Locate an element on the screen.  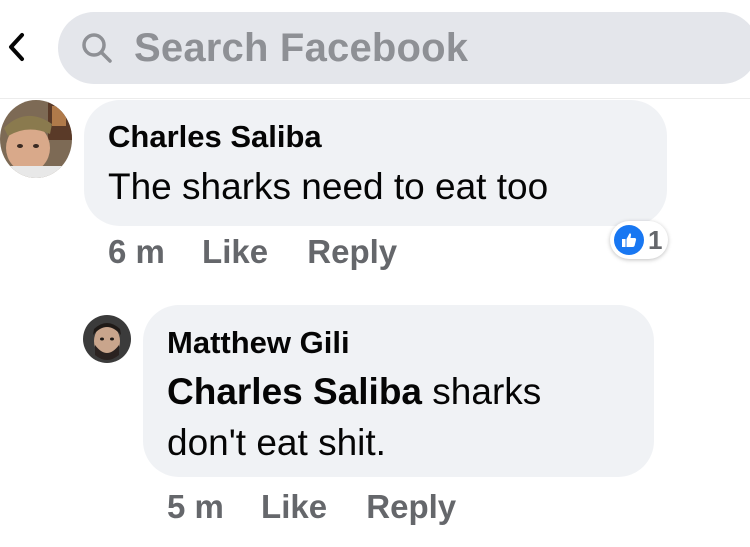
search-bar: Search Facebook is located at coordinates (404, 48).